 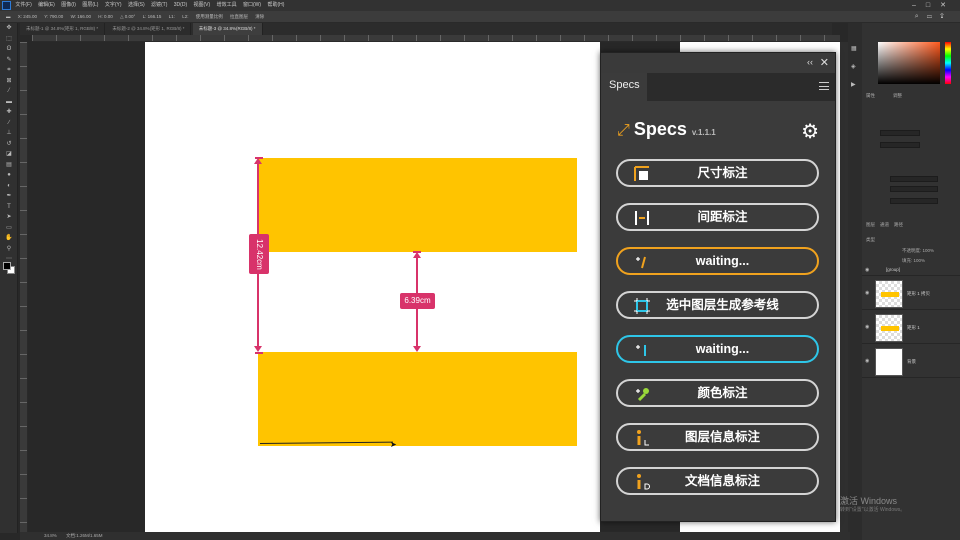 What do you see at coordinates (717, 217) in the screenshot?
I see `spacing-annotation-button: 间距标注` at bounding box center [717, 217].